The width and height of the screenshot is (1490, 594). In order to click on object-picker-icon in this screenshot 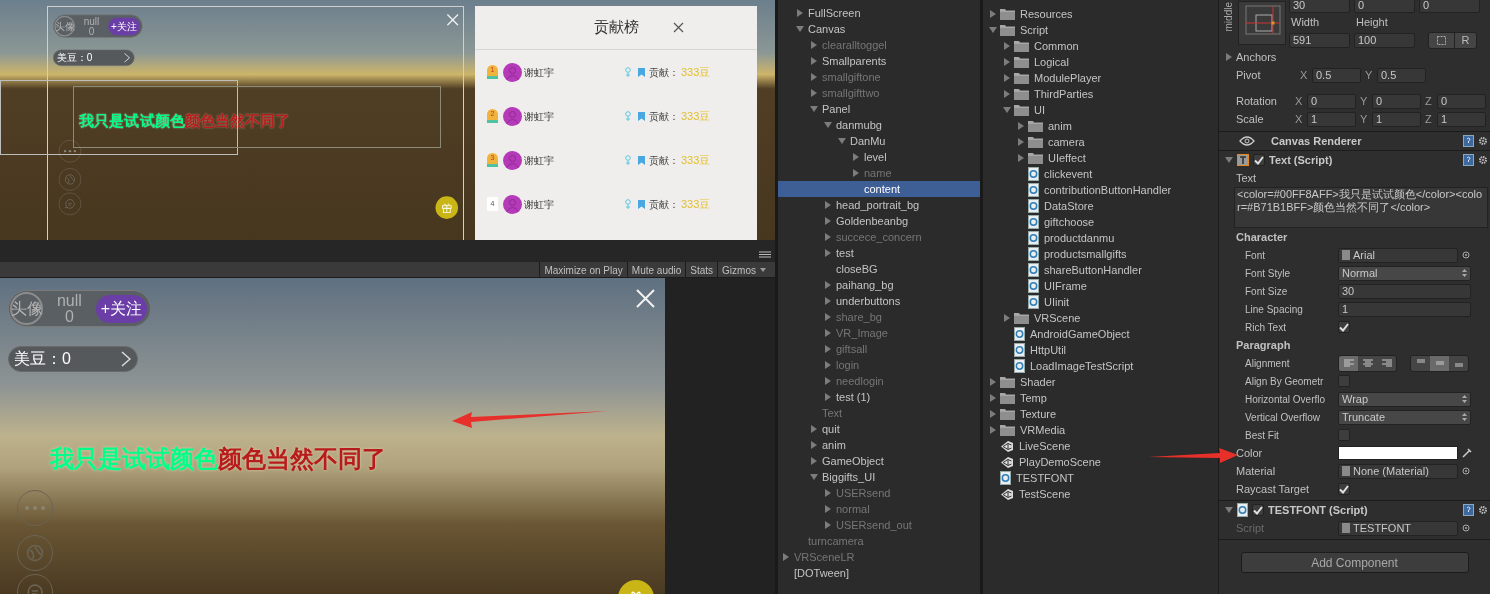, I will do `click(1466, 528)`.